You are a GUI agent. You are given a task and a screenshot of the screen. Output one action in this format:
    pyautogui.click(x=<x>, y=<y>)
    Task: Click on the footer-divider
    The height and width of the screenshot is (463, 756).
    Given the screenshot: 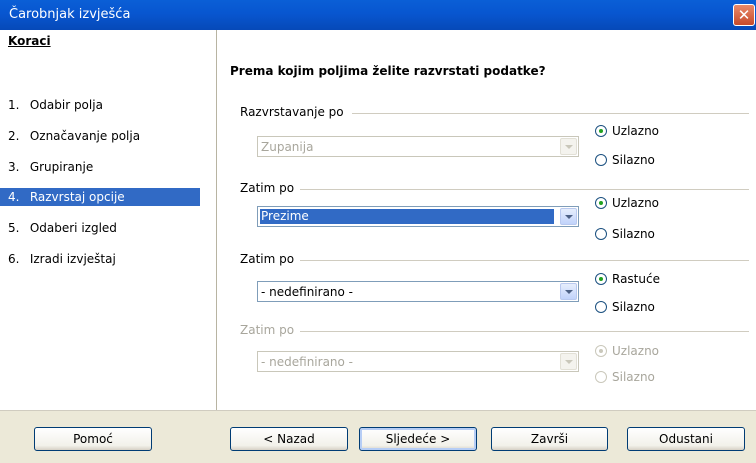 What is the action you would take?
    pyautogui.click(x=378, y=410)
    